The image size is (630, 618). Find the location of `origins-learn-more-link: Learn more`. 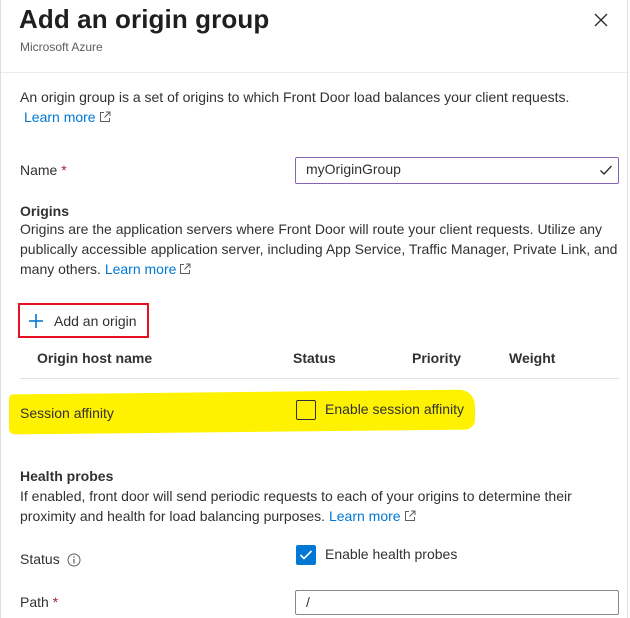

origins-learn-more-link: Learn more is located at coordinates (148, 269).